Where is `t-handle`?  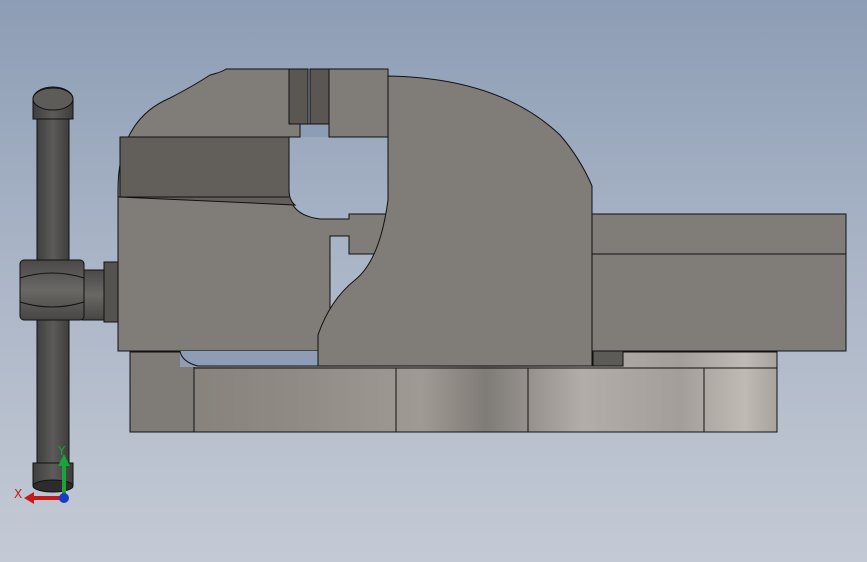 t-handle is located at coordinates (52, 289).